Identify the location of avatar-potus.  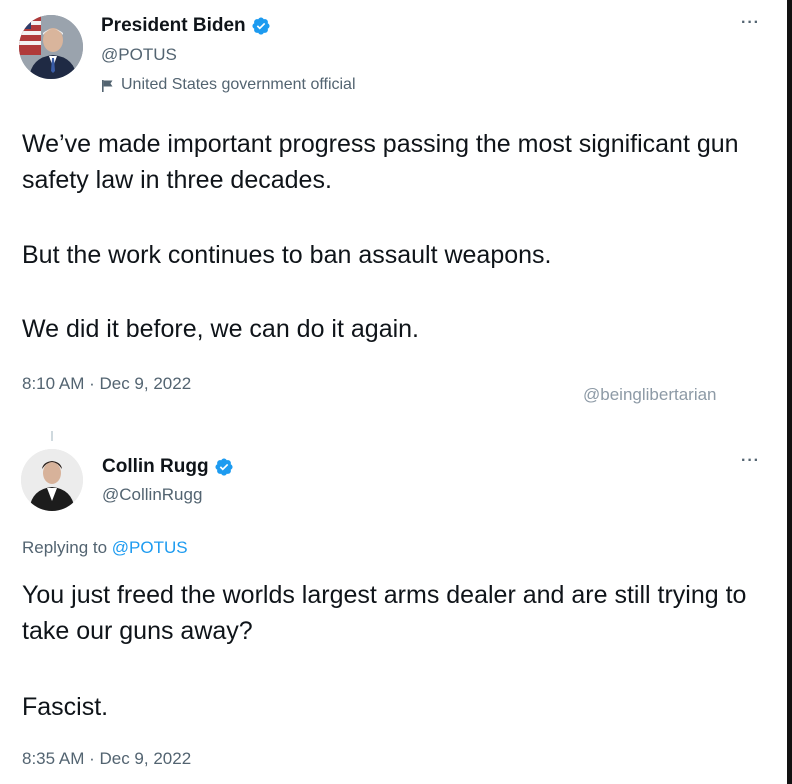
(51, 47).